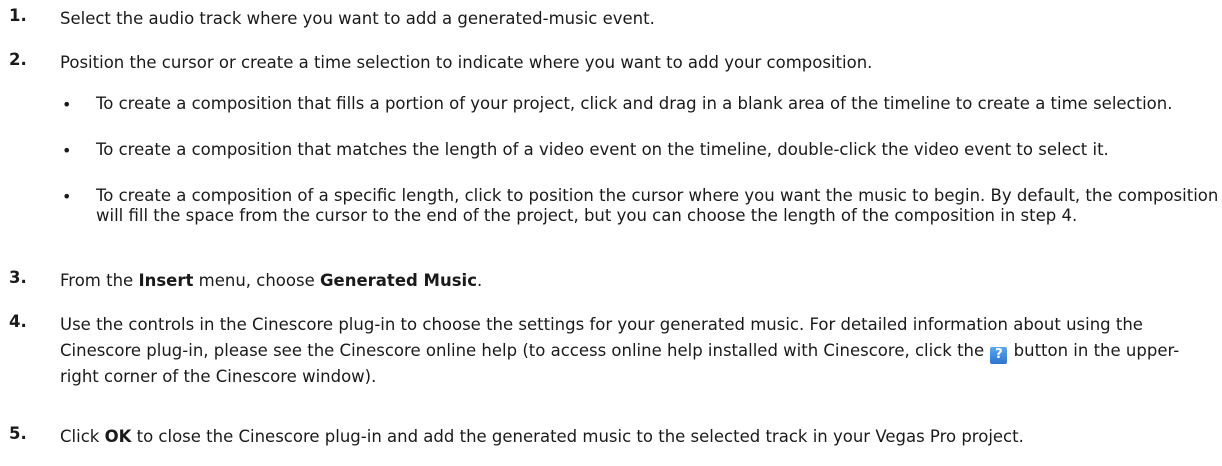  I want to click on text-run: Click, so click(82, 436).